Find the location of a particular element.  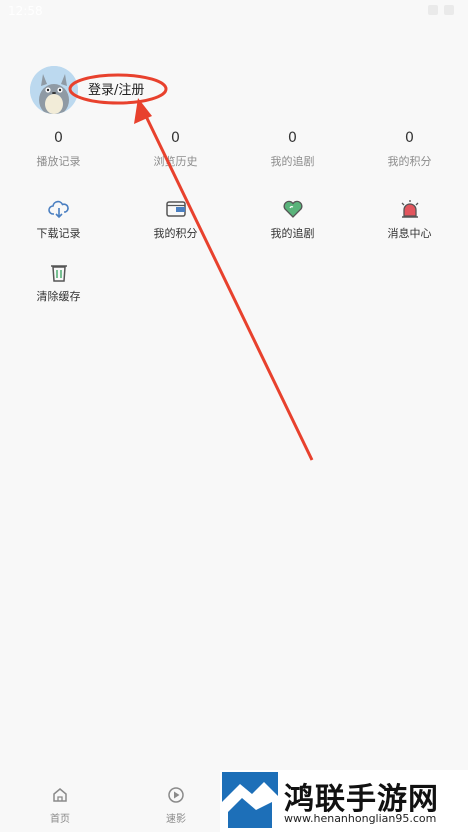

status-time: 12:58 is located at coordinates (25, 11).